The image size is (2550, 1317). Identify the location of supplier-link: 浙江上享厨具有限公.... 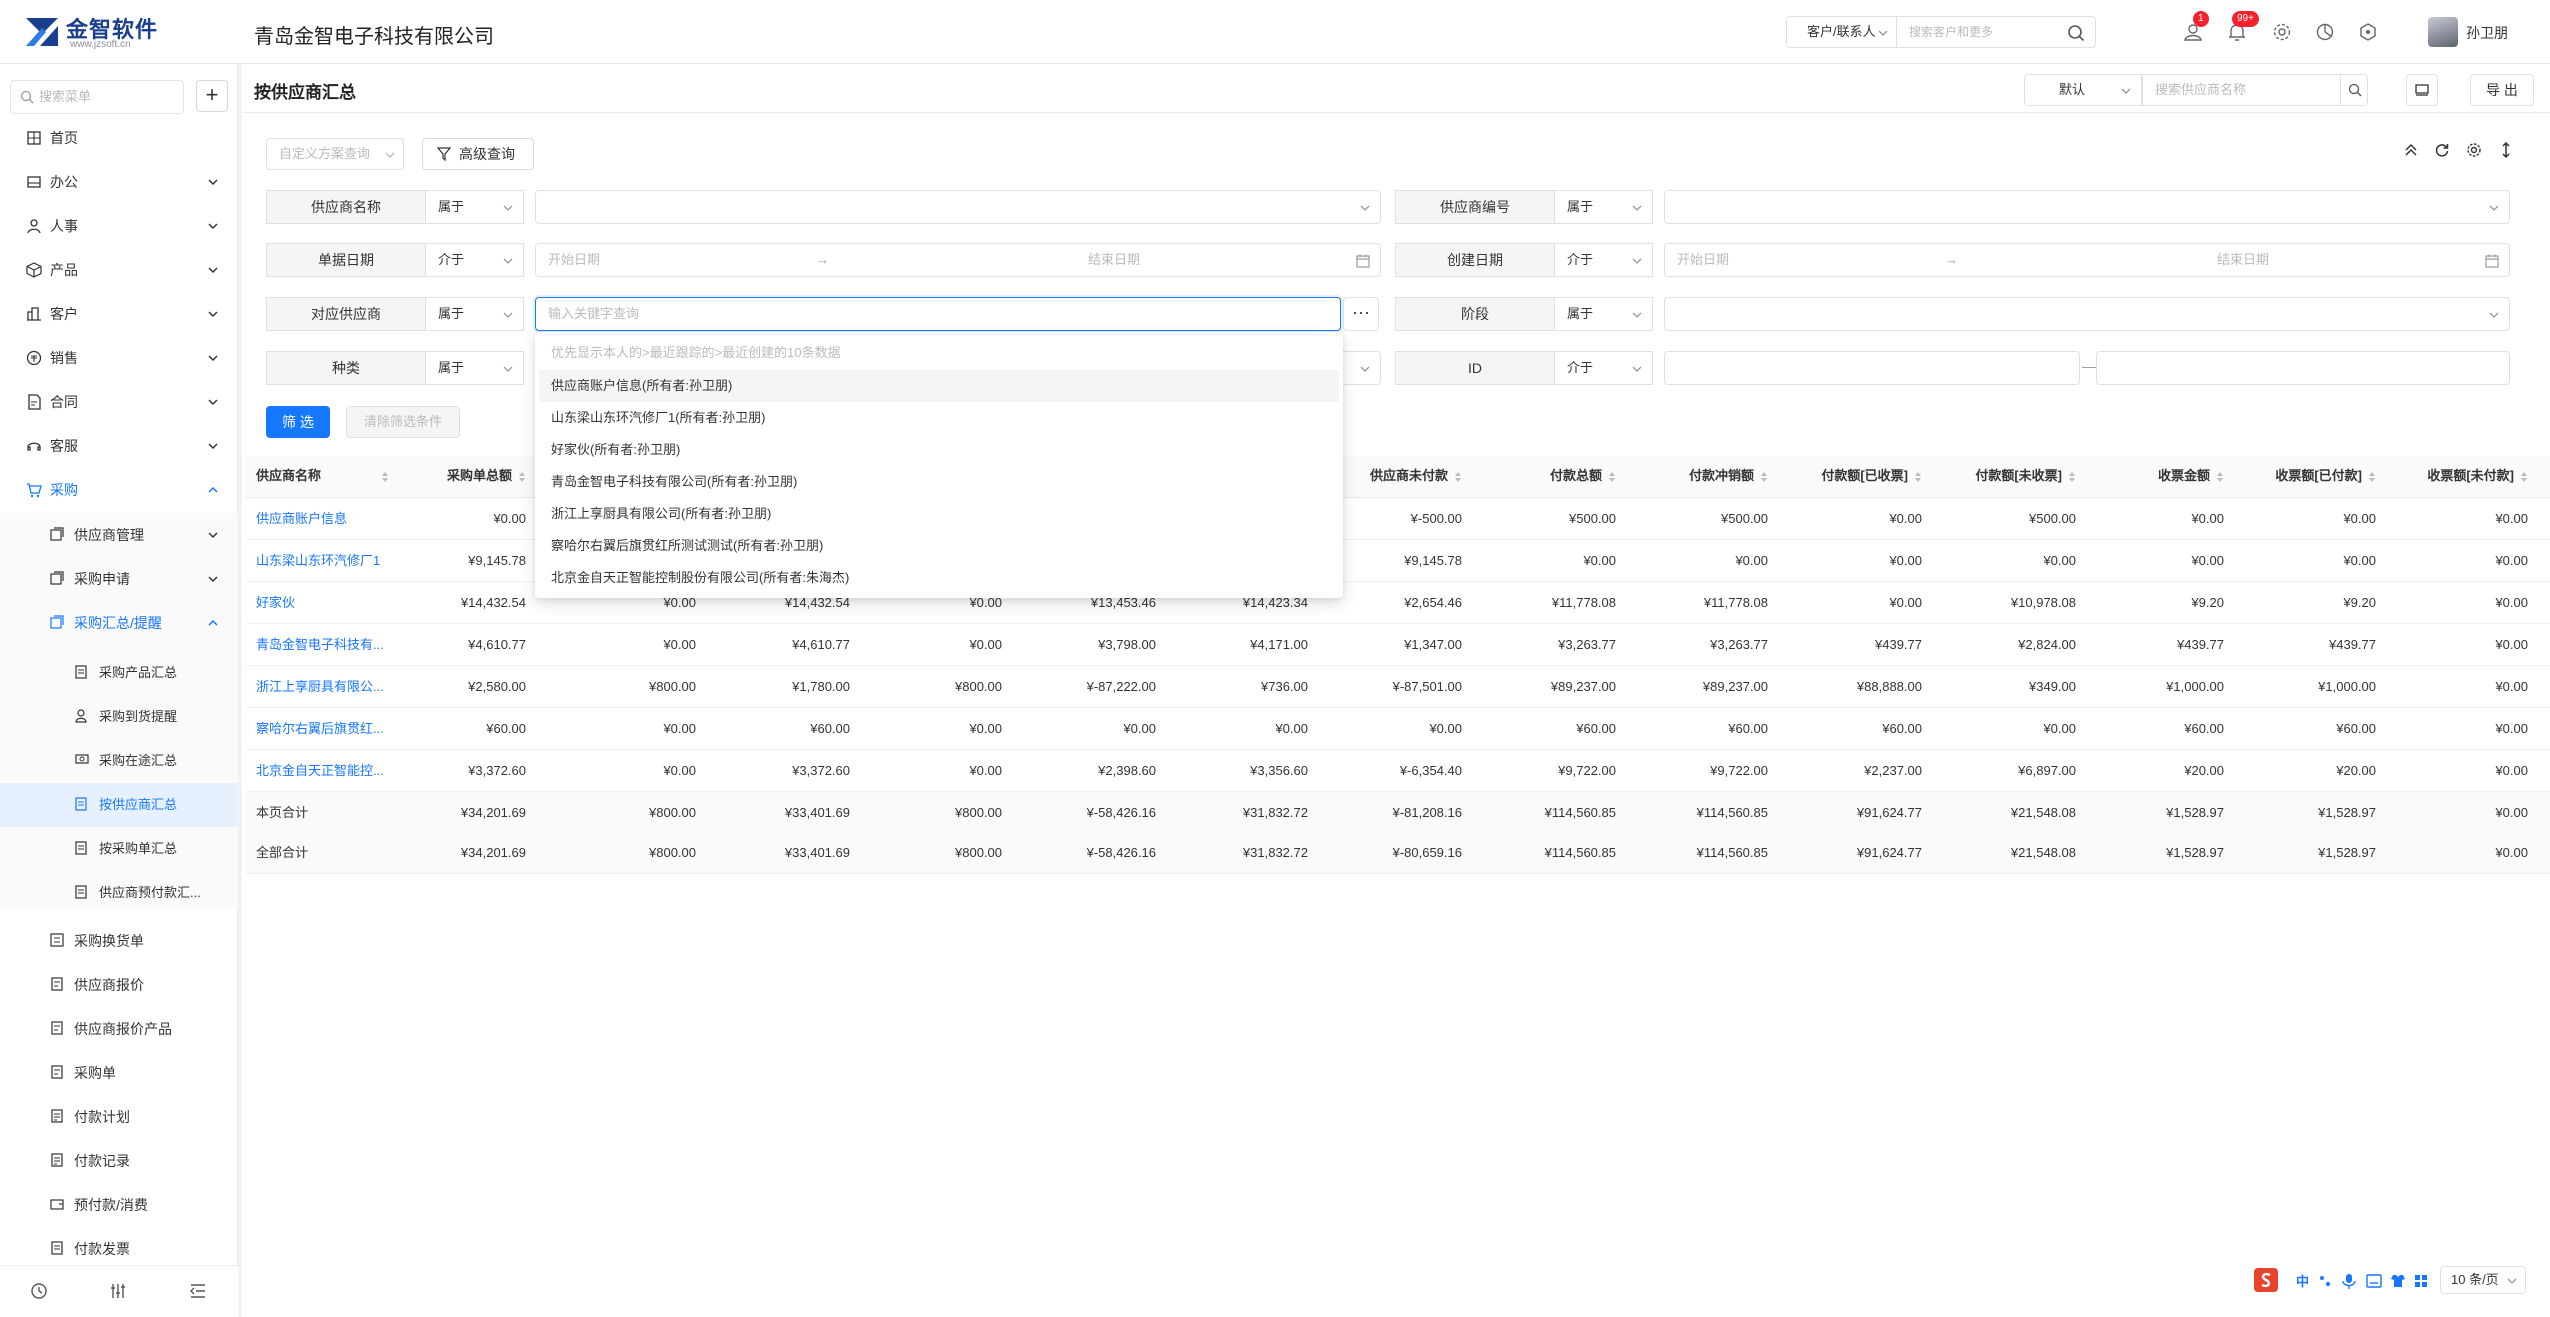
(331, 687).